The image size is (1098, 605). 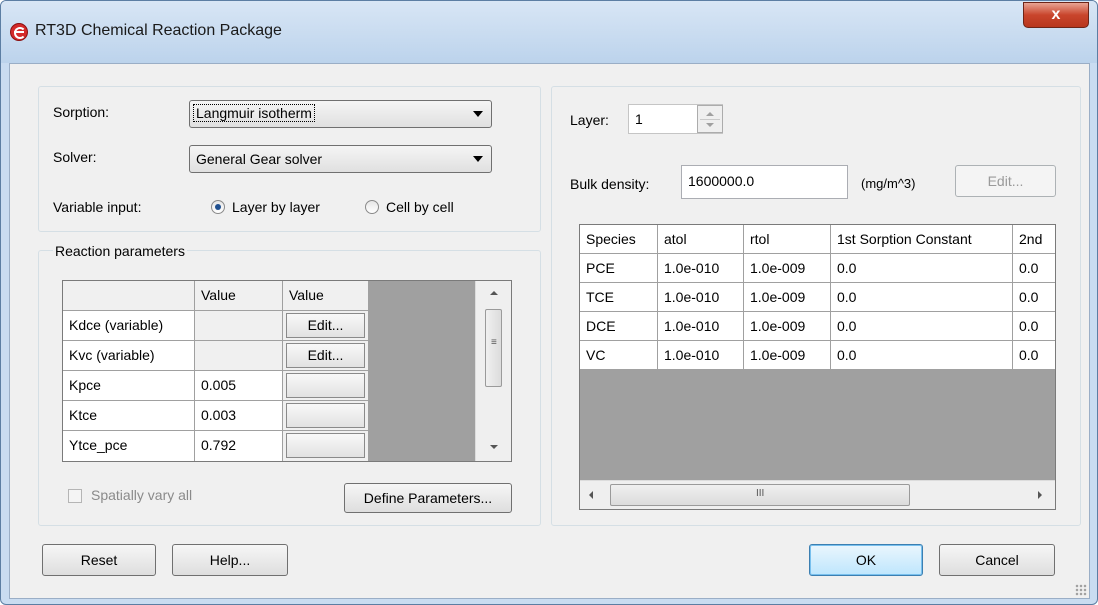 I want to click on cancel-button: Cancel, so click(x=997, y=560).